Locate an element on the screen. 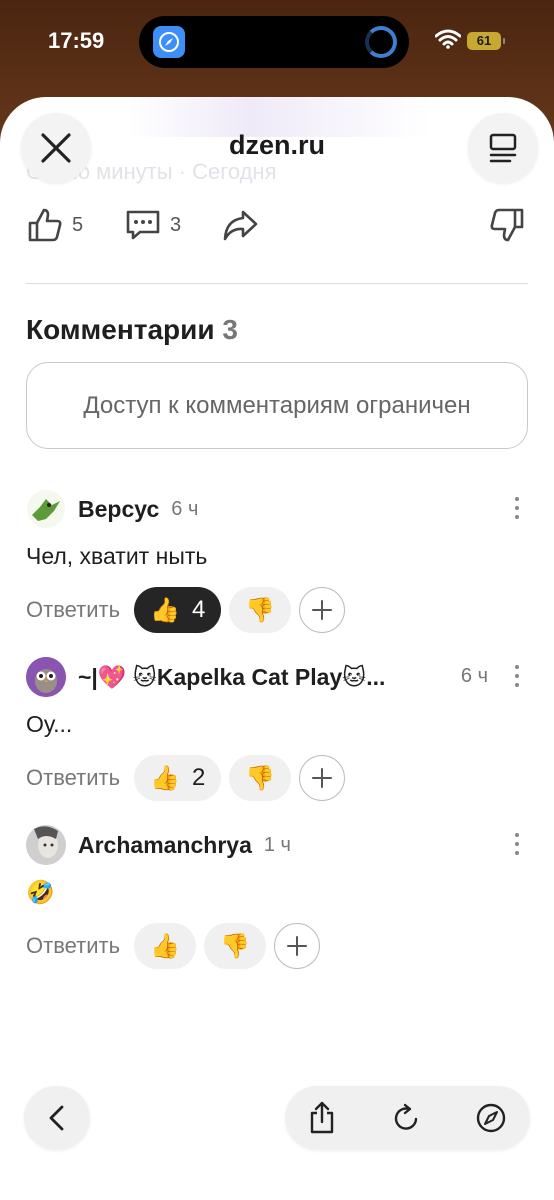 Image resolution: width=554 pixels, height=1200 pixels. comment-time: 1 ч is located at coordinates (277, 844).